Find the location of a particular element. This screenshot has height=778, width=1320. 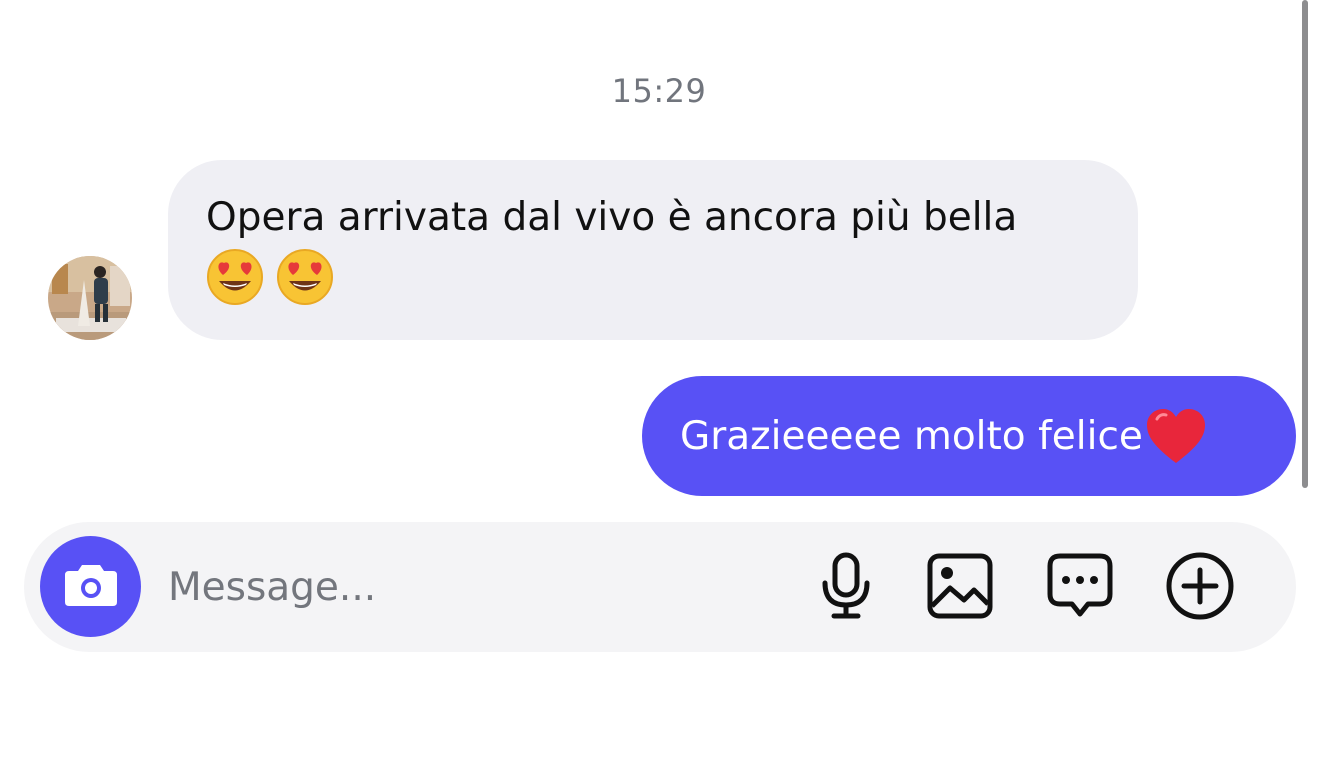

microphone-icon is located at coordinates (846, 588).